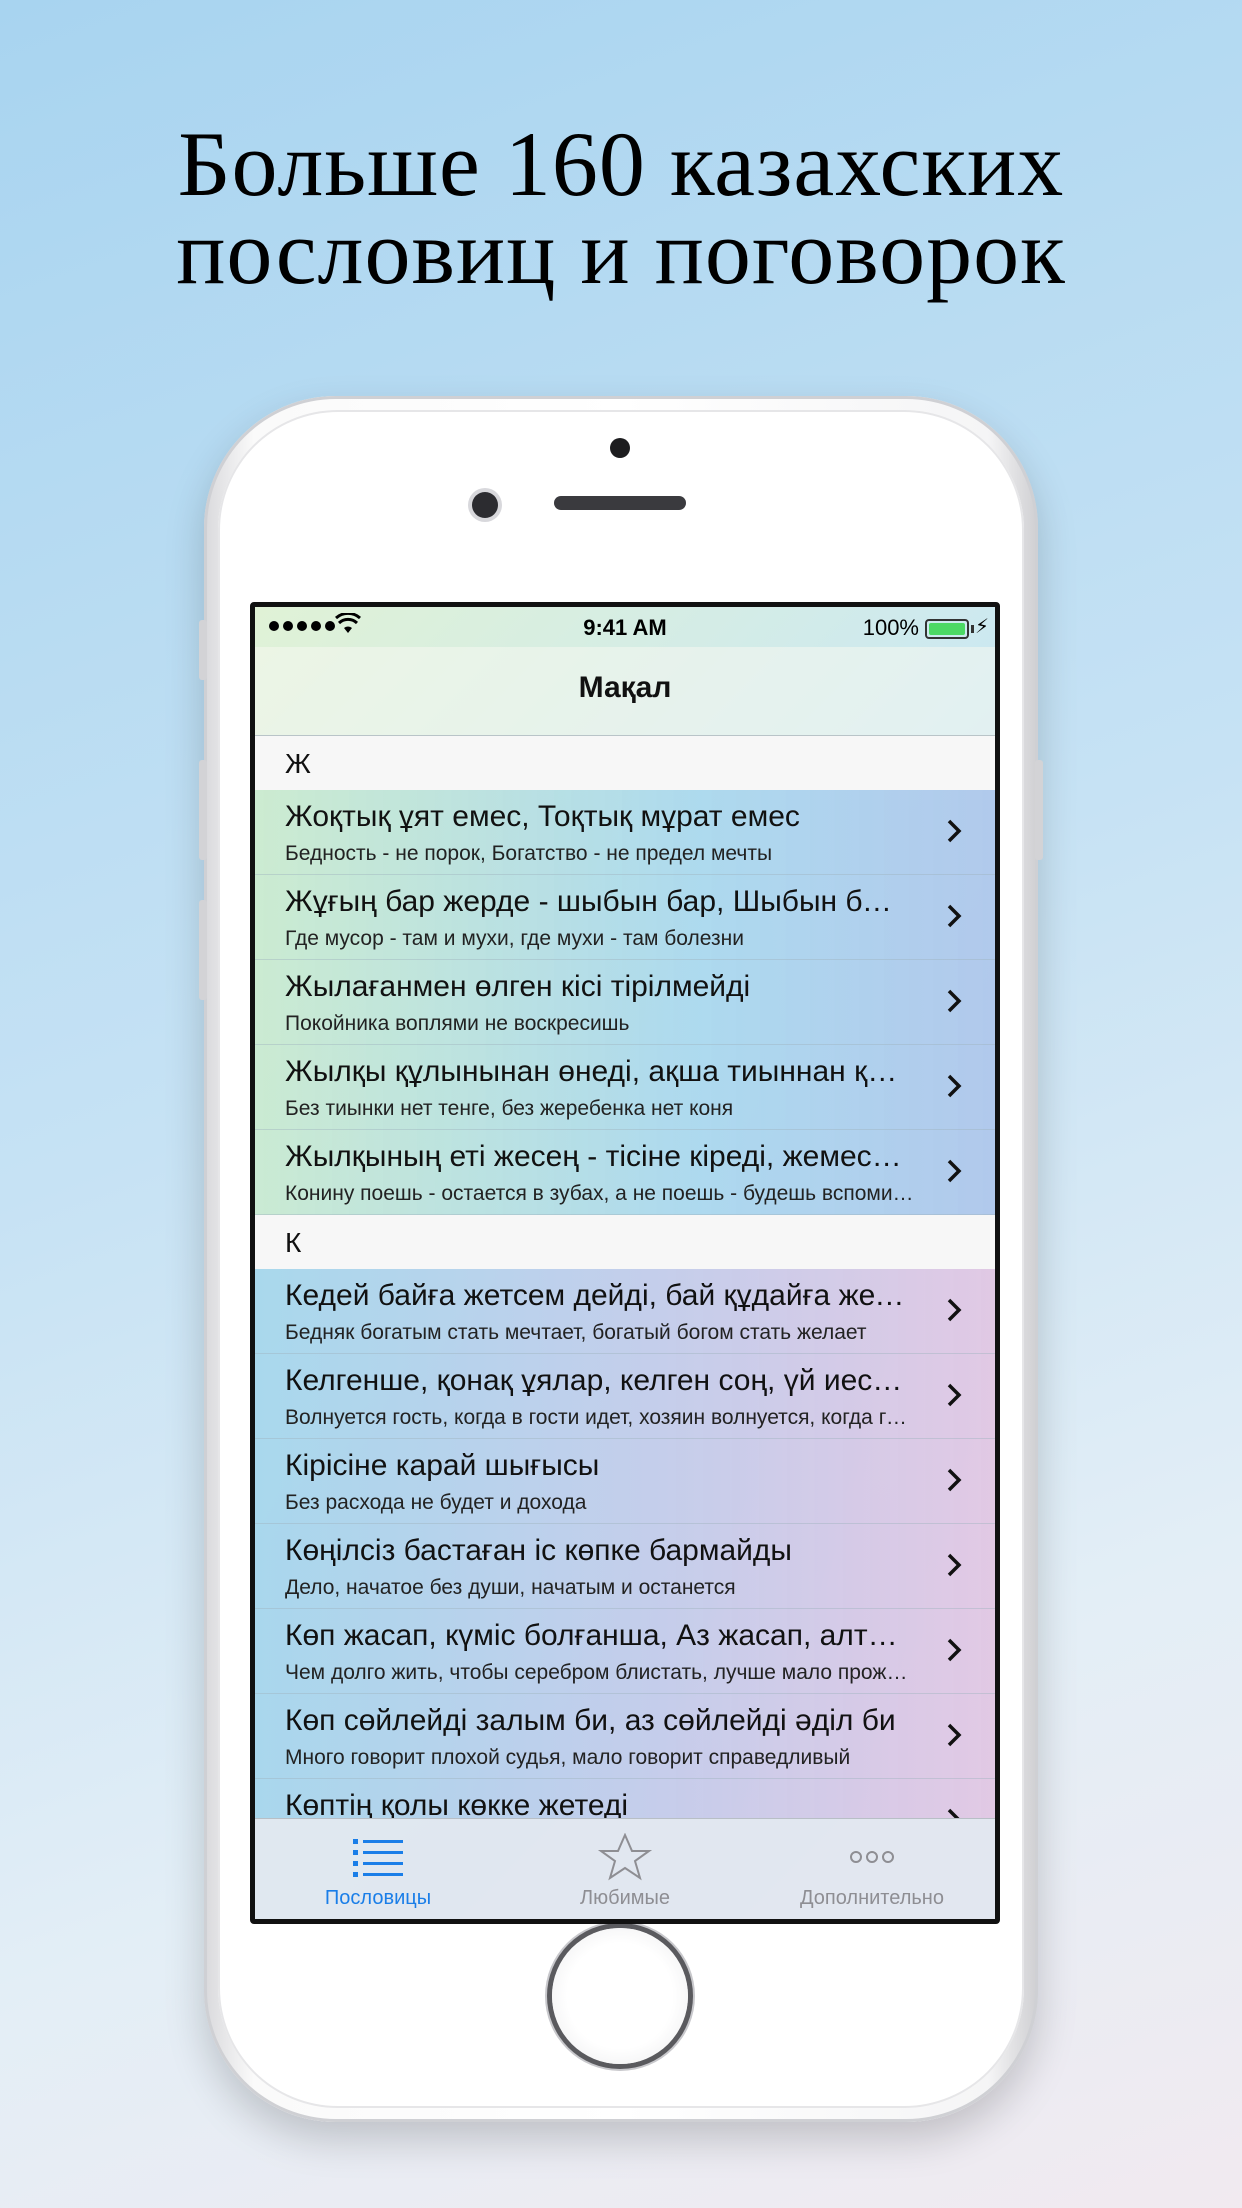 Image resolution: width=1242 pixels, height=2208 pixels. What do you see at coordinates (442, 1465) in the screenshot?
I see `proverb-title: Кірісіне карай шығысы` at bounding box center [442, 1465].